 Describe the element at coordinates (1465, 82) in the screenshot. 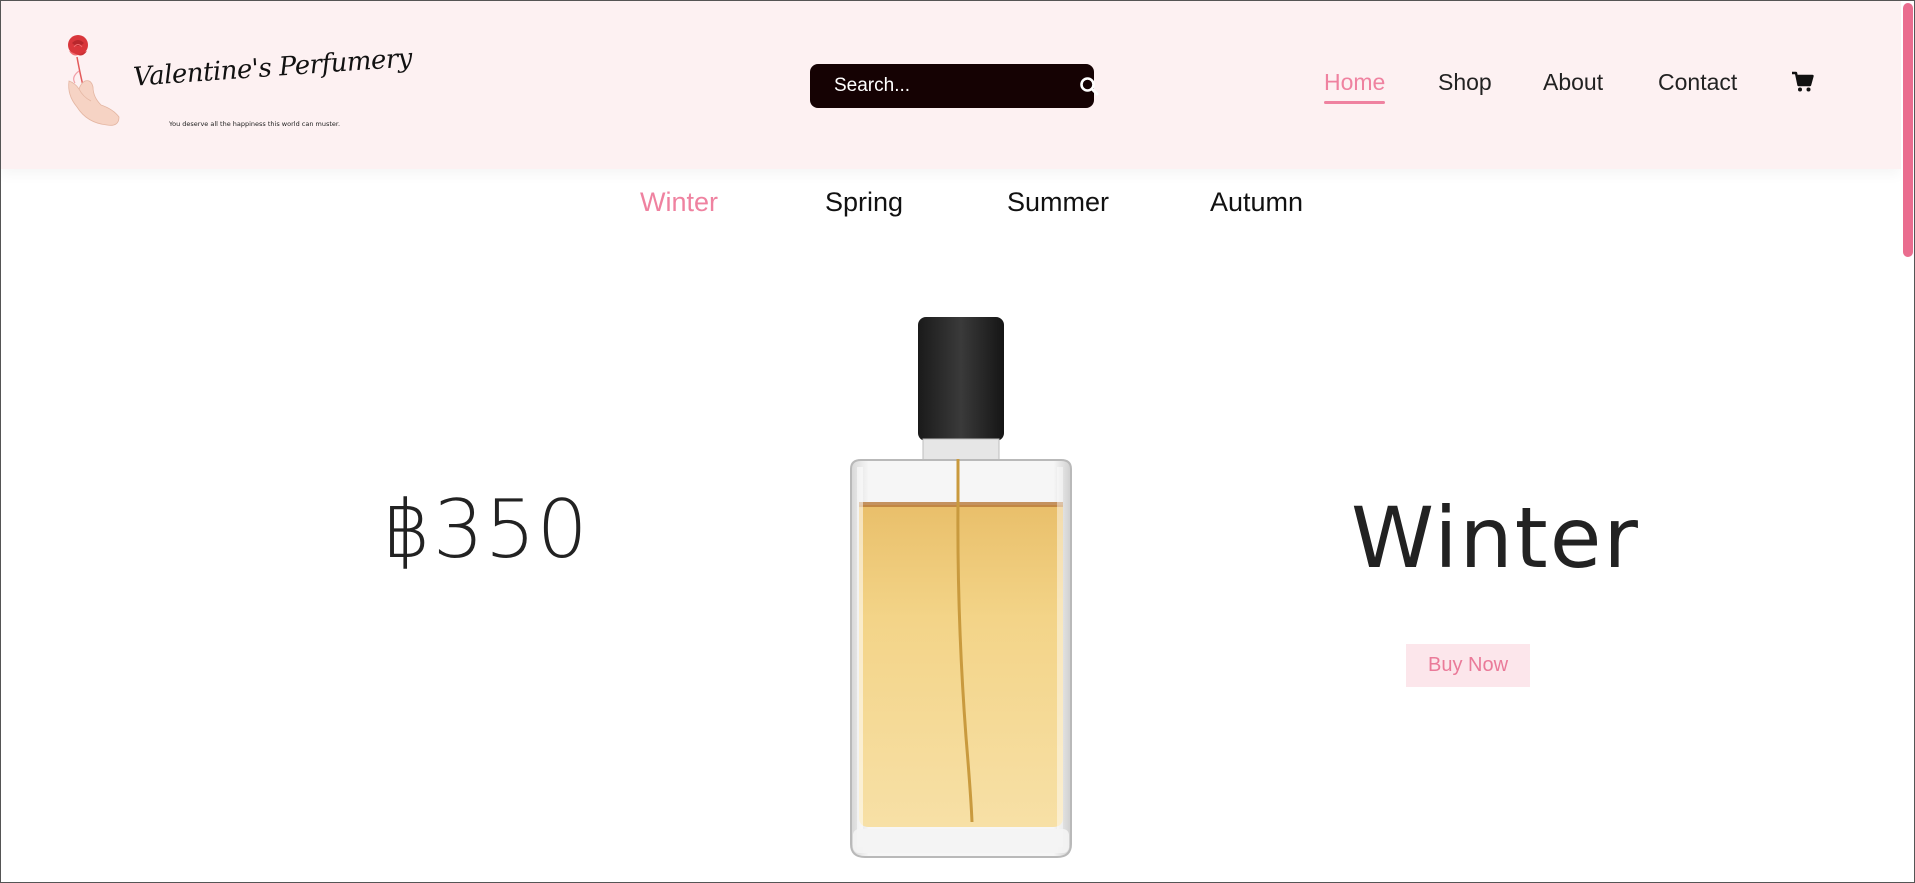

I see `nav-shop: Shop` at that location.